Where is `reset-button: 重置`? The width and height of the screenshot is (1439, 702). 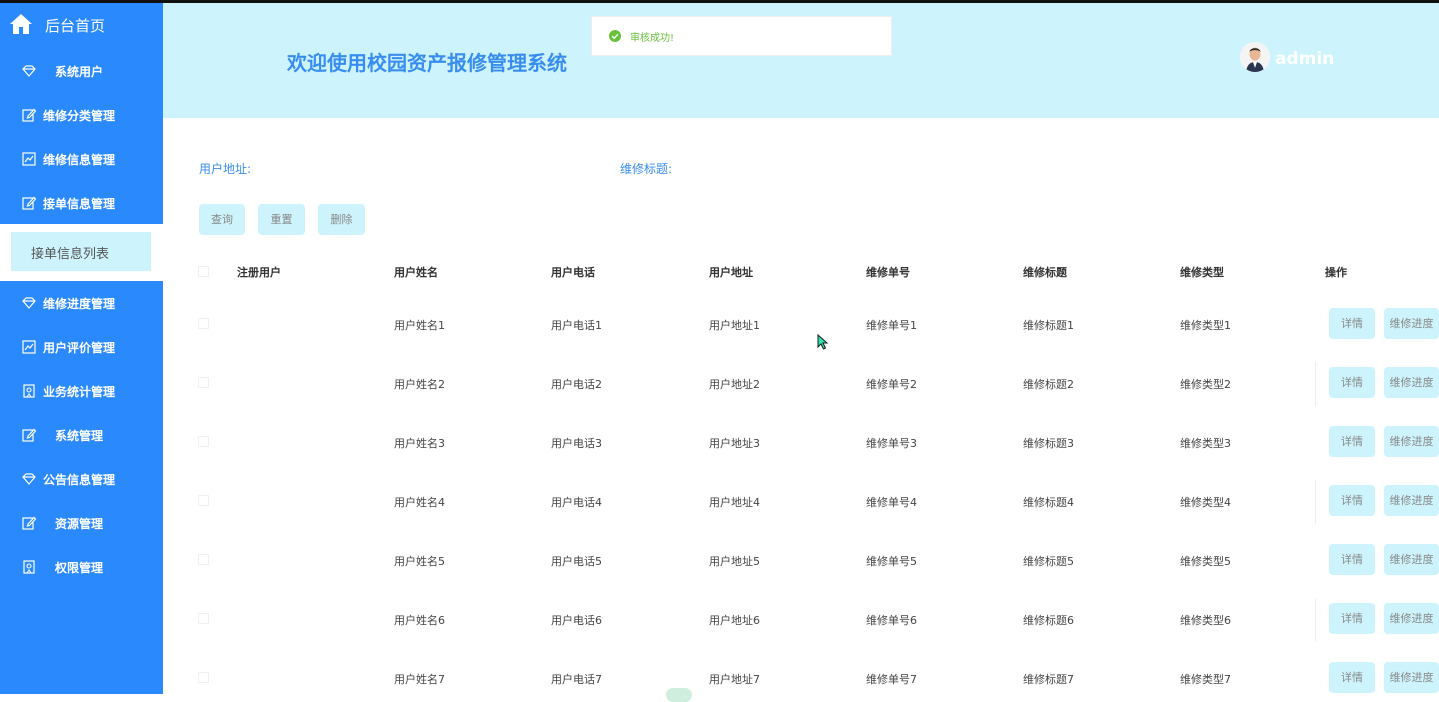
reset-button: 重置 is located at coordinates (281, 219).